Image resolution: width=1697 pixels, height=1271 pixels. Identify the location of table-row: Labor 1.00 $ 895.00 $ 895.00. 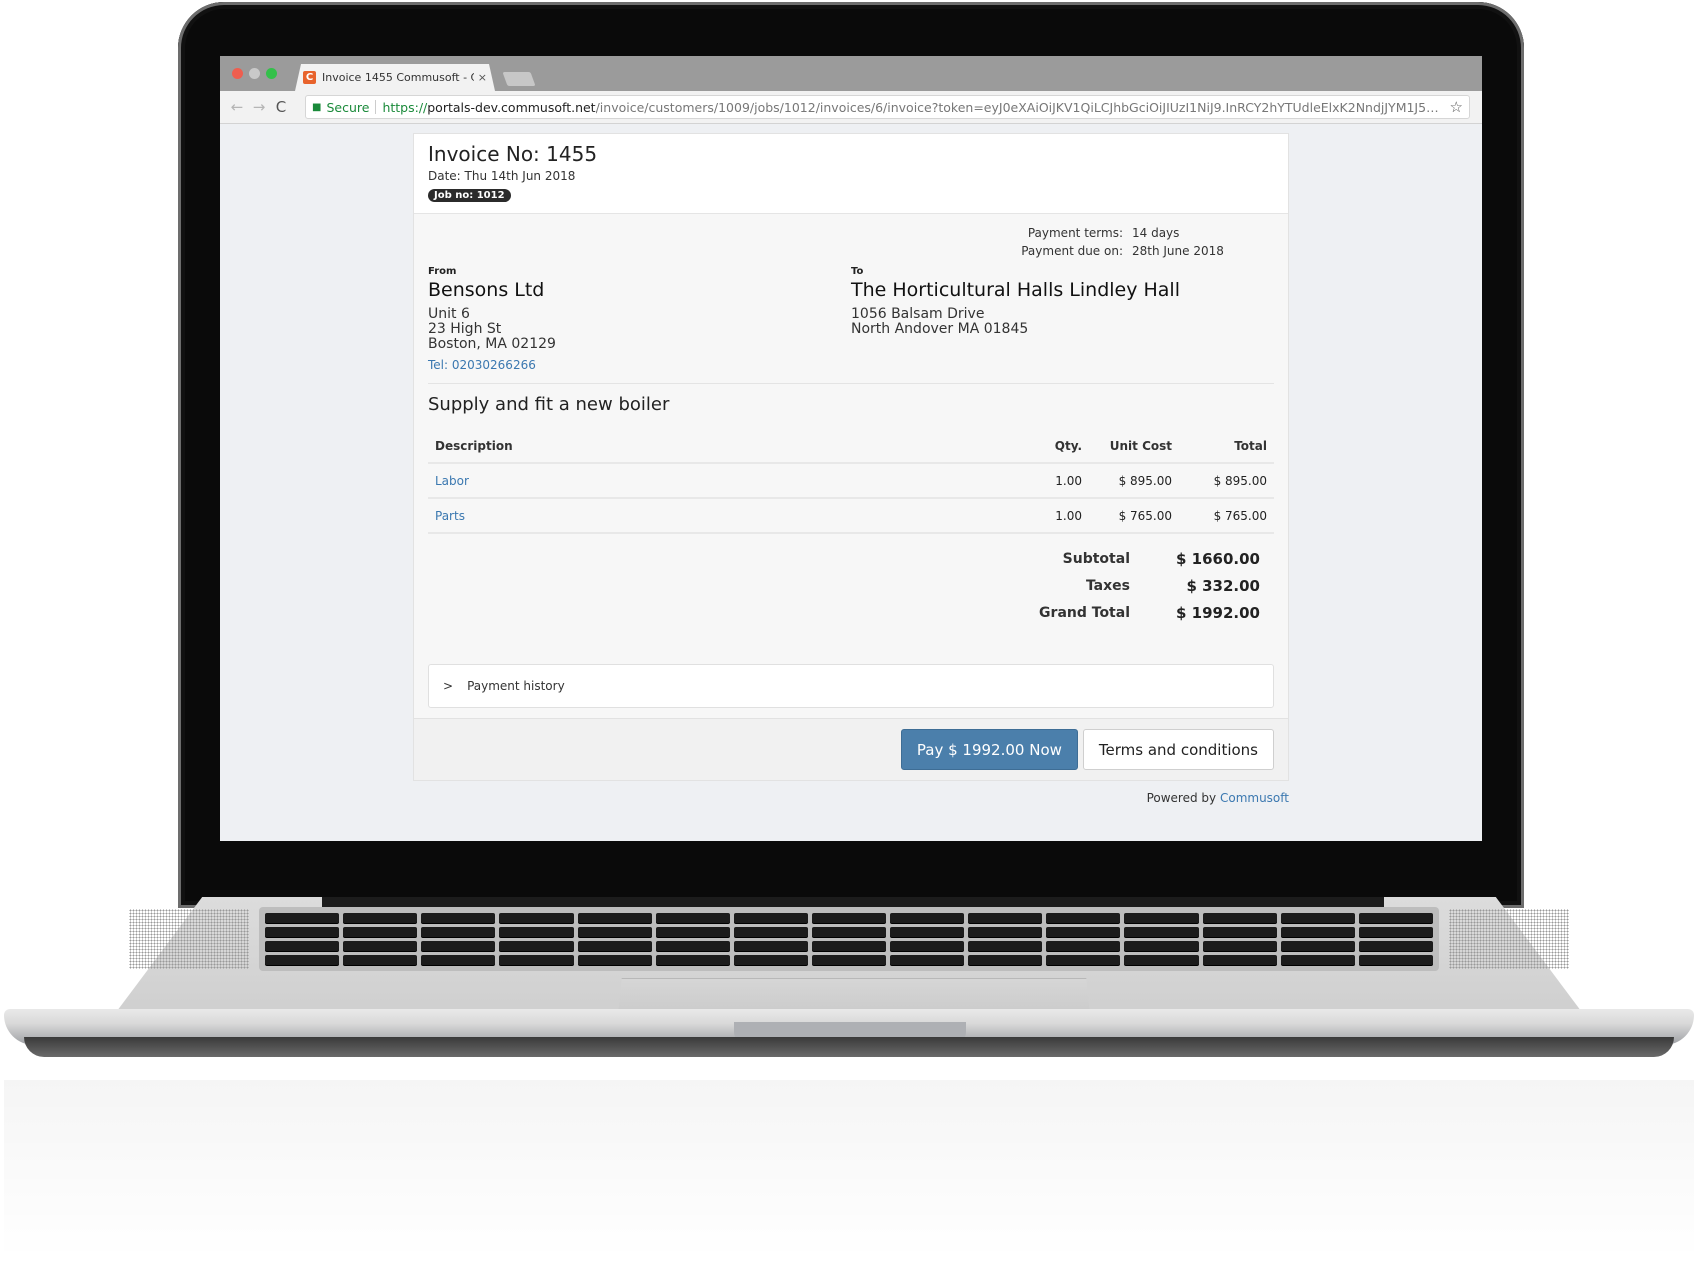
(851, 481).